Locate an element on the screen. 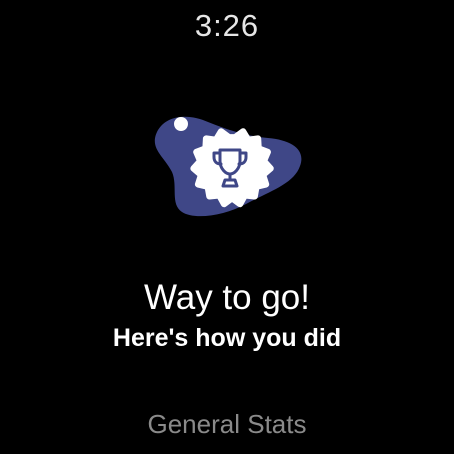 The image size is (454, 454). subheadline-text: Here's how you did is located at coordinates (227, 338).